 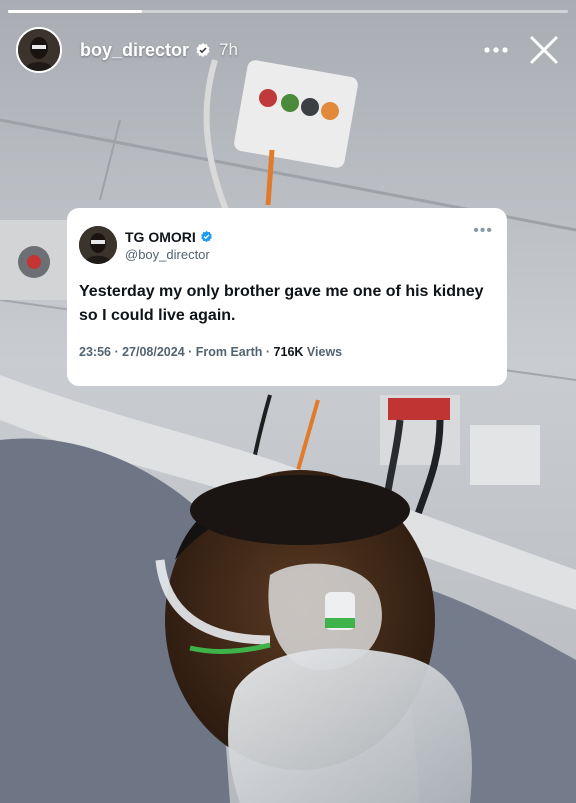 I want to click on tweet-author-name: TG OMORI, so click(x=160, y=237).